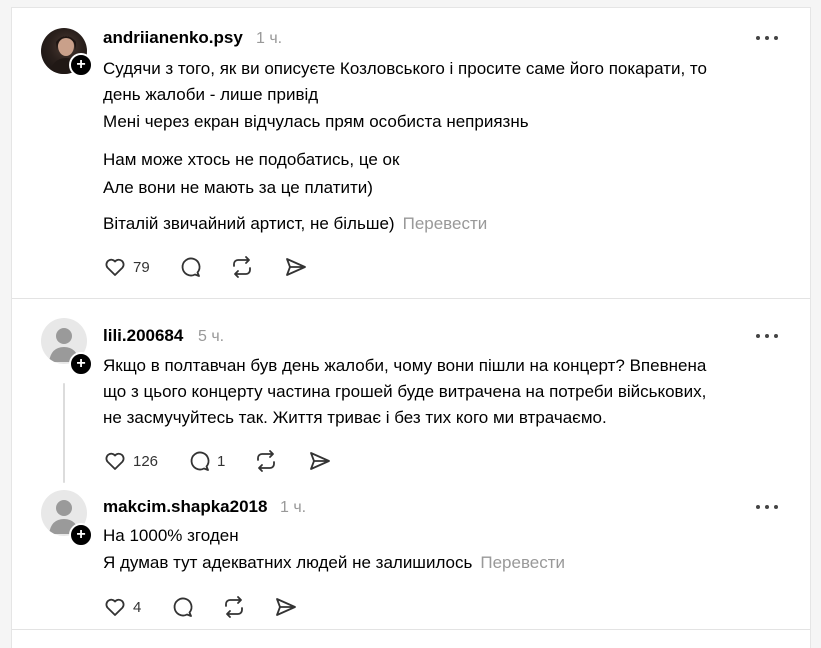 This screenshot has height=648, width=821. I want to click on post-username: lili.200684, so click(143, 336).